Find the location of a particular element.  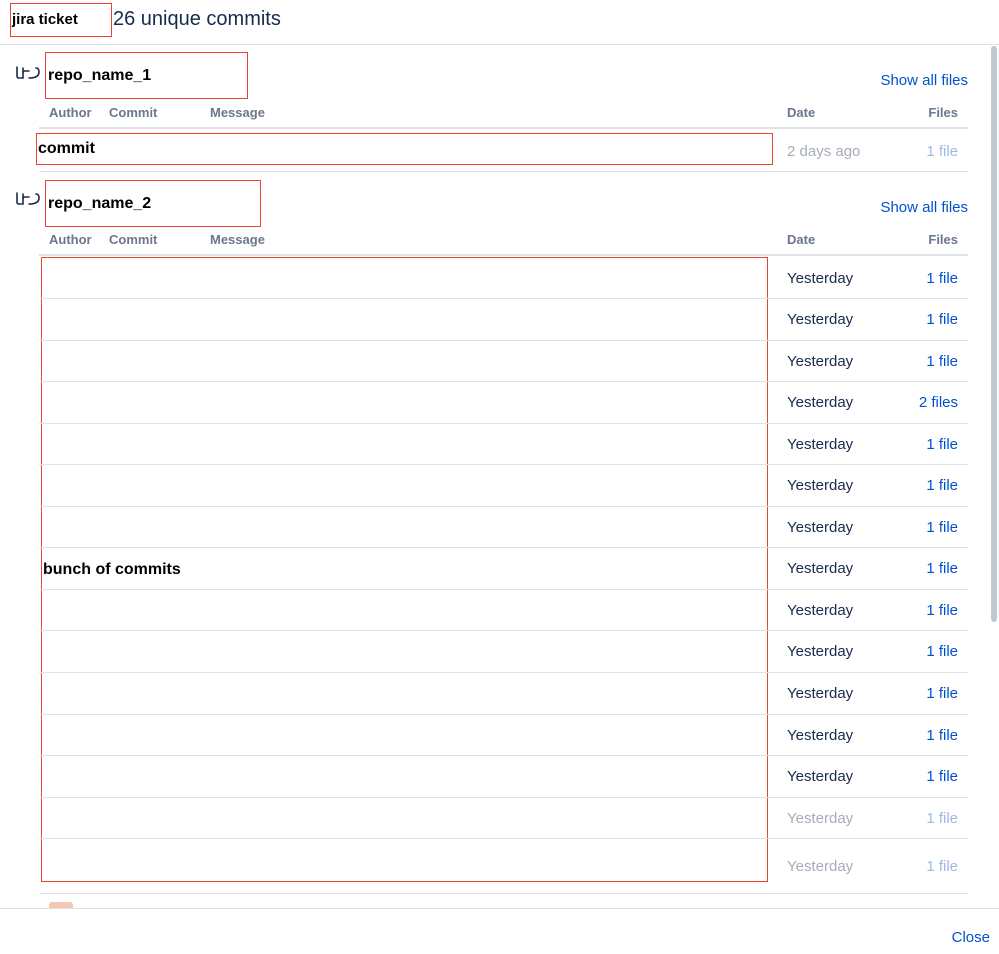

commit-placeholder-label: commit is located at coordinates (66, 148).